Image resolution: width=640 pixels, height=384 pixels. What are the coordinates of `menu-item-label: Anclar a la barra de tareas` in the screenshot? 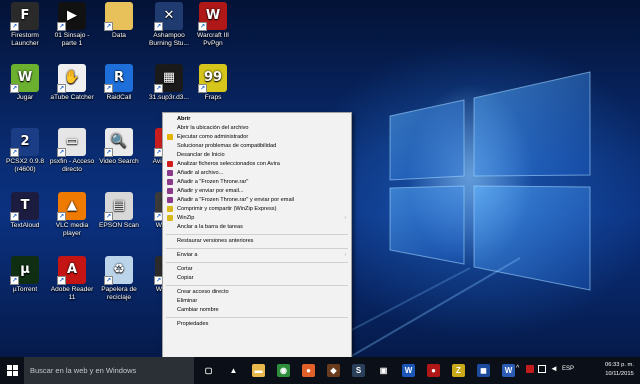 It's located at (210, 227).